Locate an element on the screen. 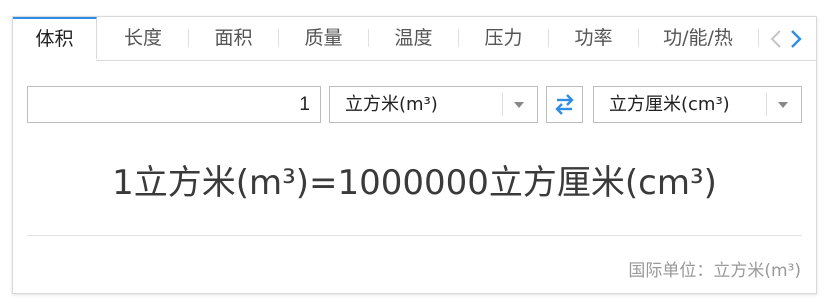 Image resolution: width=826 pixels, height=303 pixels. value-input is located at coordinates (174, 104).